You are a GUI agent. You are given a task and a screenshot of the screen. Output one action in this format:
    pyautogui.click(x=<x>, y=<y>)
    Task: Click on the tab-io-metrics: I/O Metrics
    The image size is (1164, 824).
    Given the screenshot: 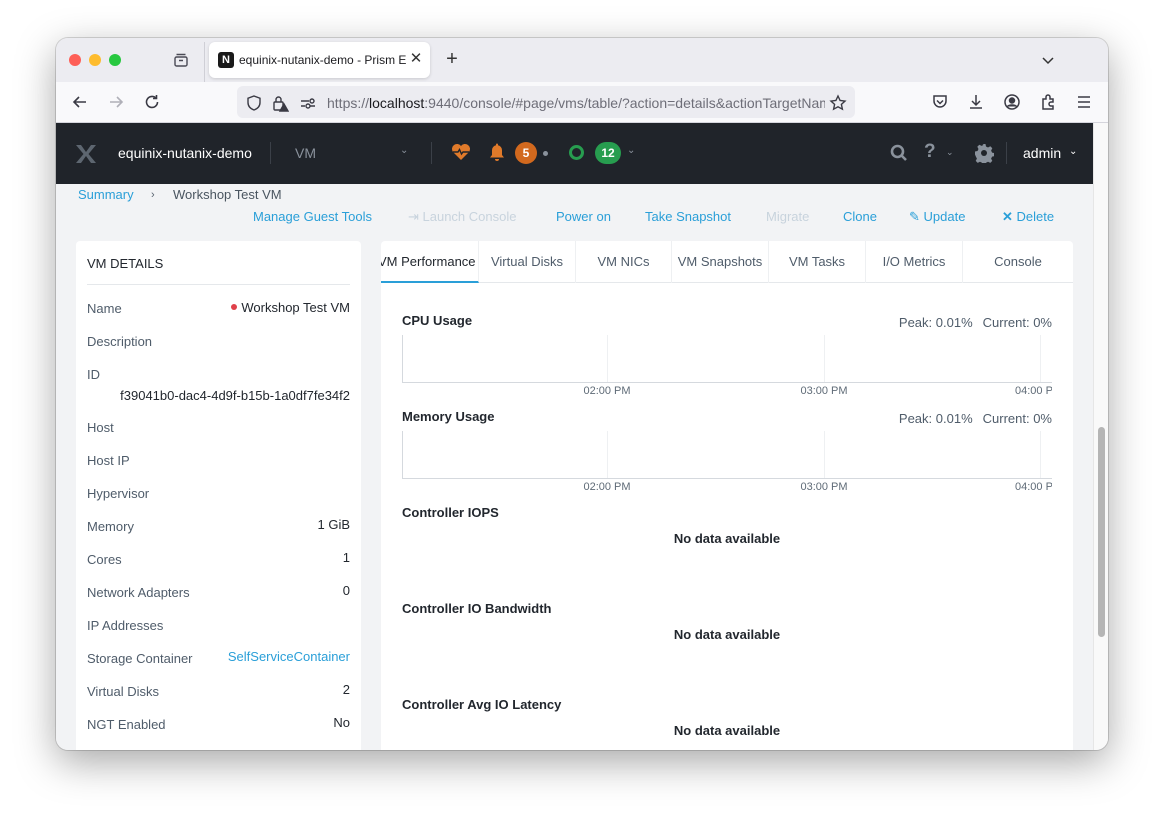 What is the action you would take?
    pyautogui.click(x=914, y=262)
    